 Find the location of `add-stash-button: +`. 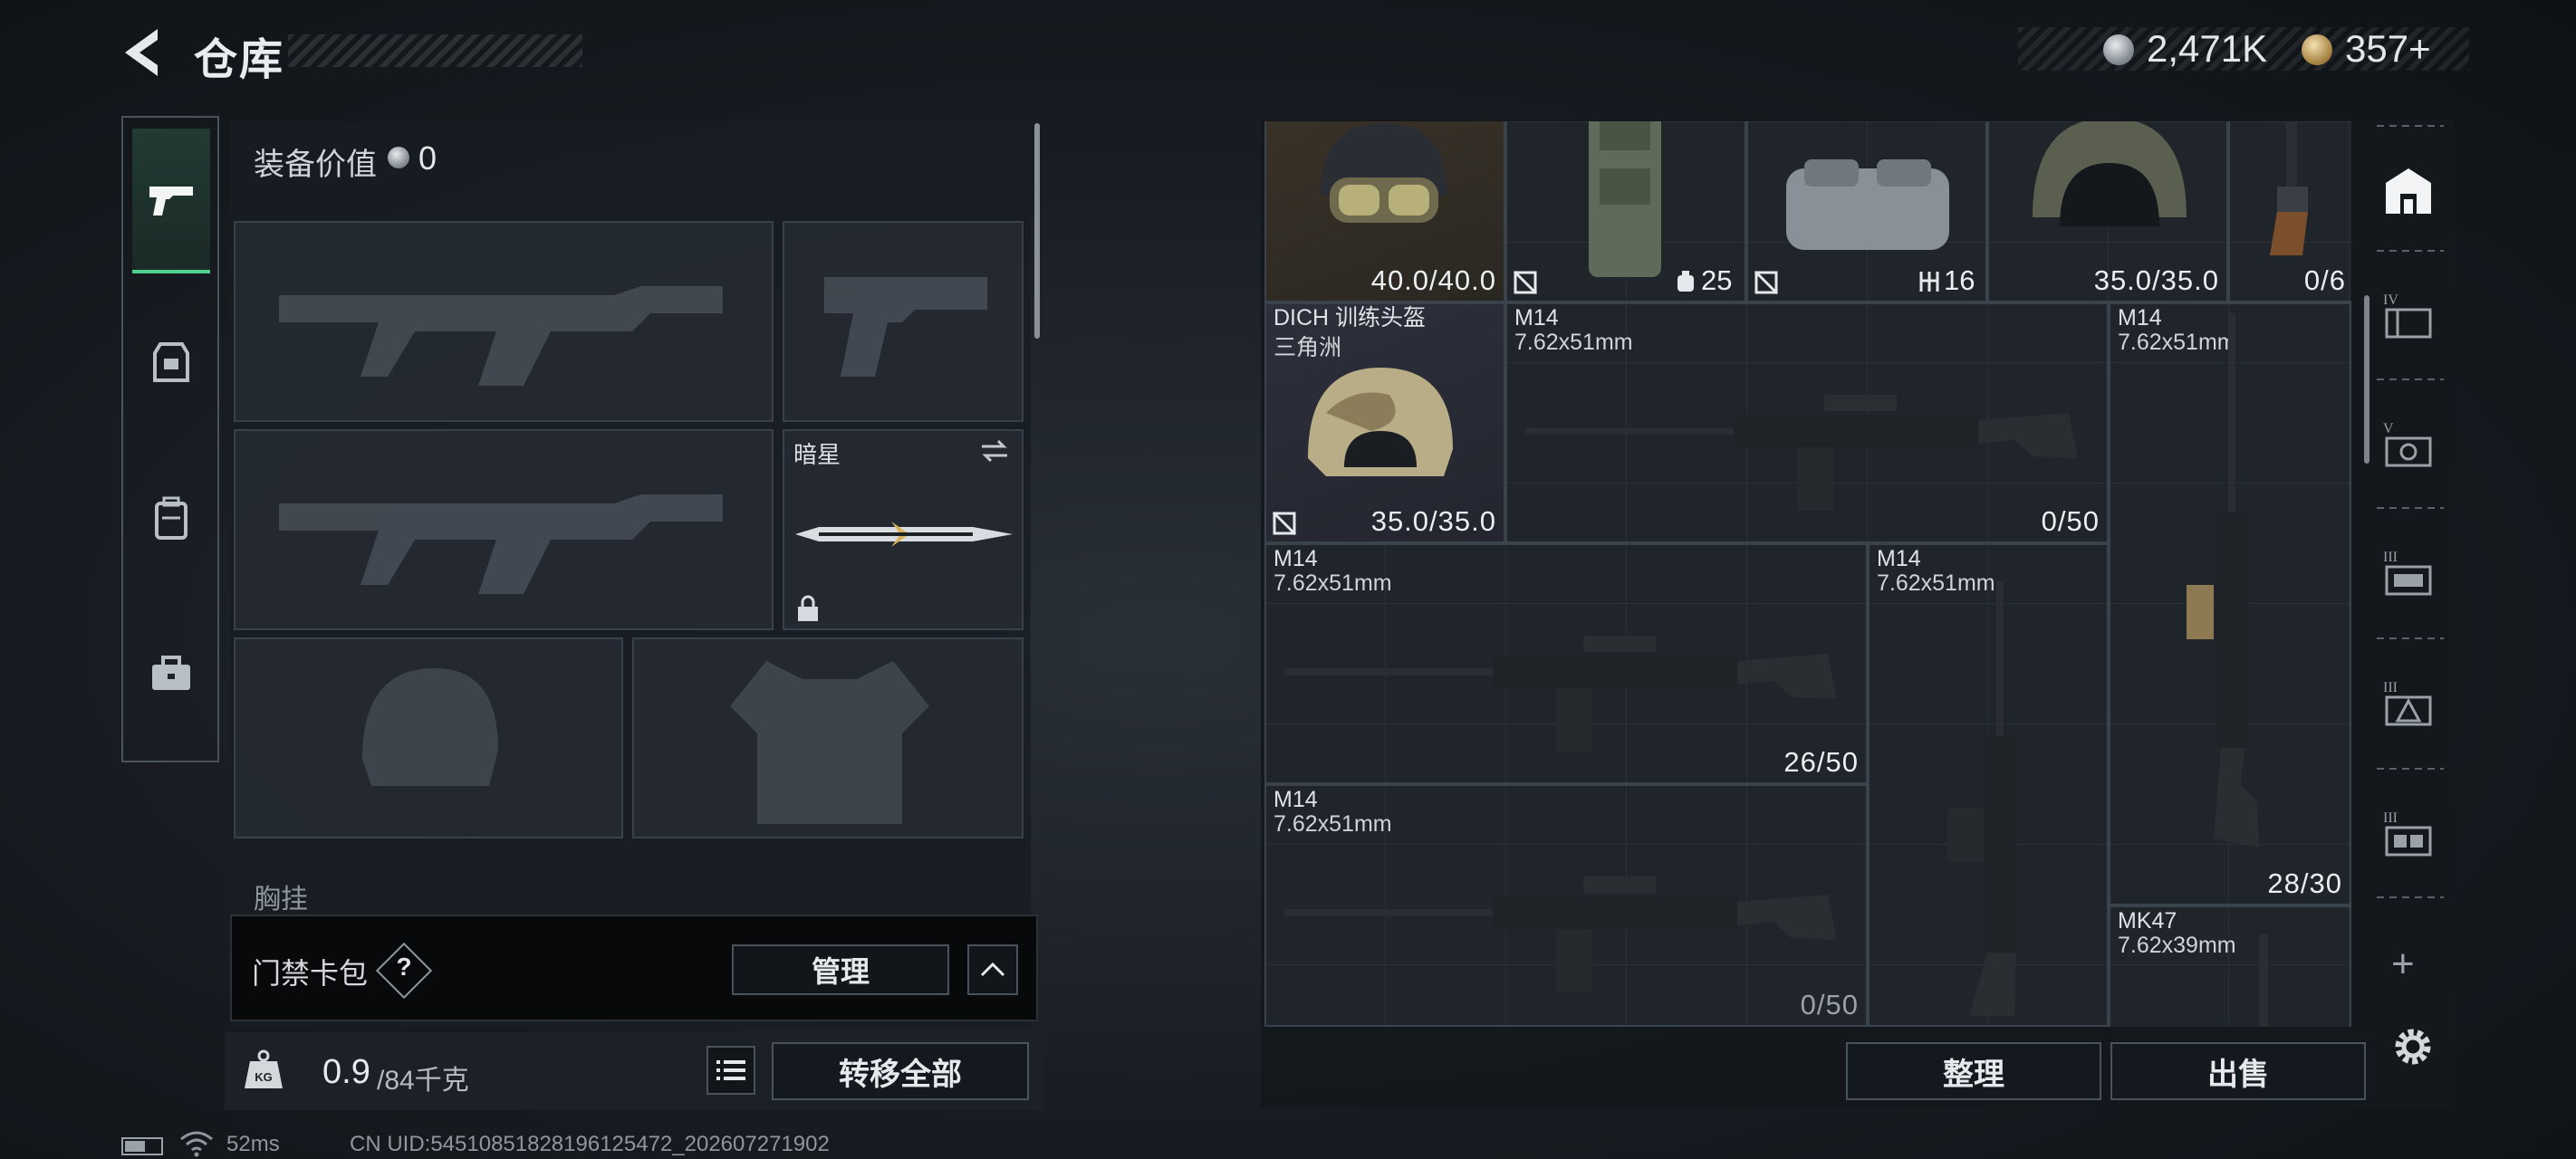

add-stash-button: + is located at coordinates (2403, 965).